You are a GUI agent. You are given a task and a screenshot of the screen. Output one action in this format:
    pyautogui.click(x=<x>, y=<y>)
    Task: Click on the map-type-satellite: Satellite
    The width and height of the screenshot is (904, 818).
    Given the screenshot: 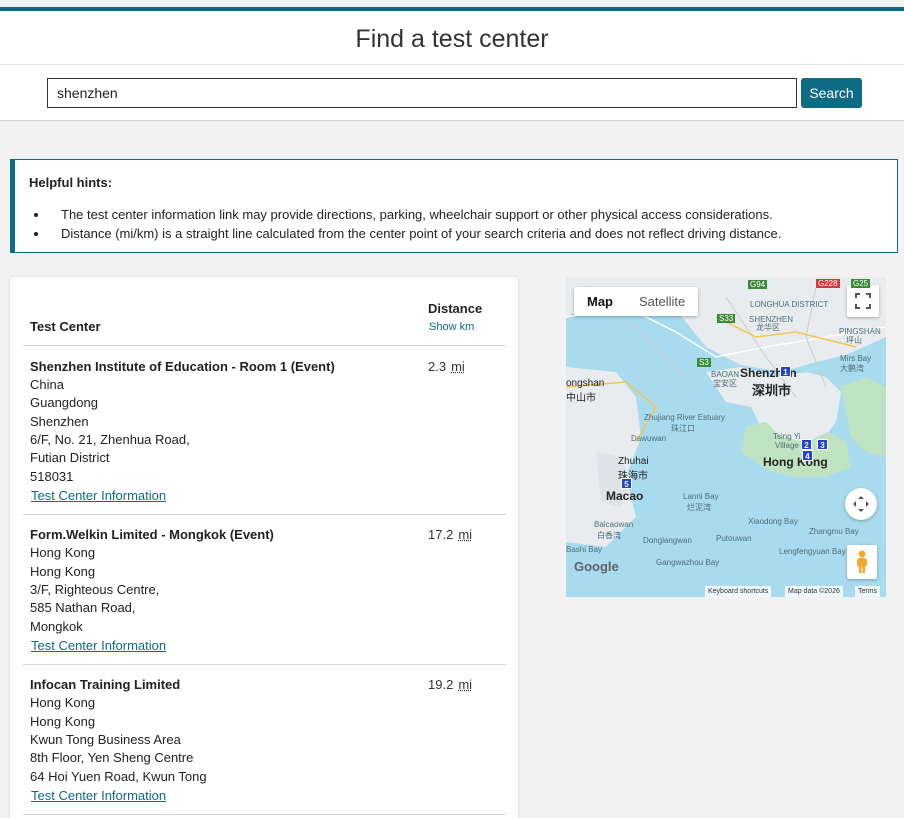 What is the action you would take?
    pyautogui.click(x=662, y=301)
    